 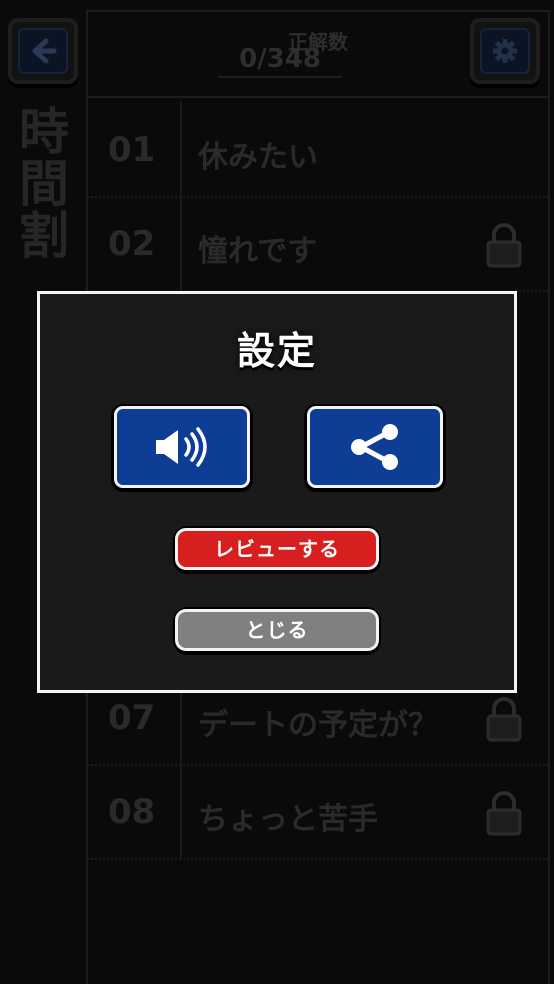 What do you see at coordinates (318, 725) in the screenshot?
I see `item-title: デートの予定が？` at bounding box center [318, 725].